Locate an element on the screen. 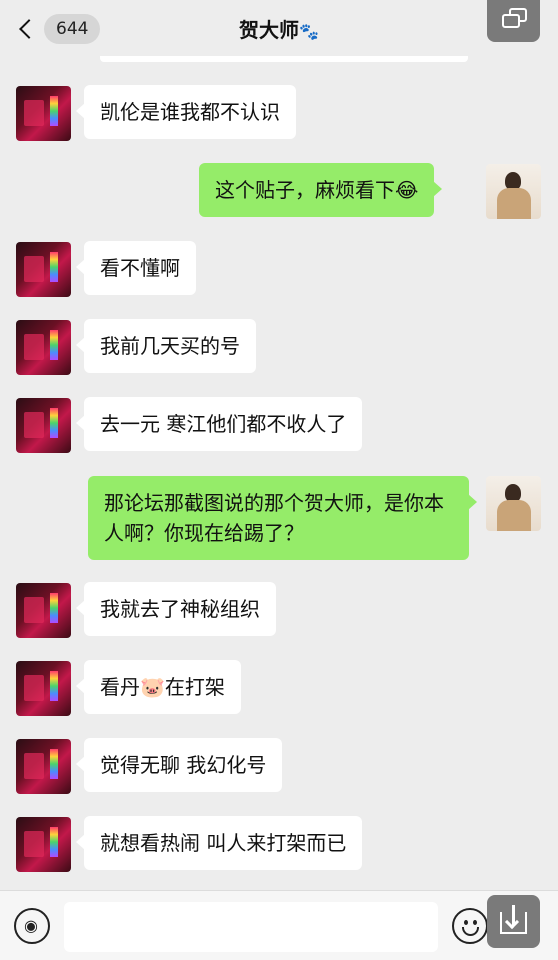 The width and height of the screenshot is (558, 960). message-text: 在打架 is located at coordinates (194, 687).